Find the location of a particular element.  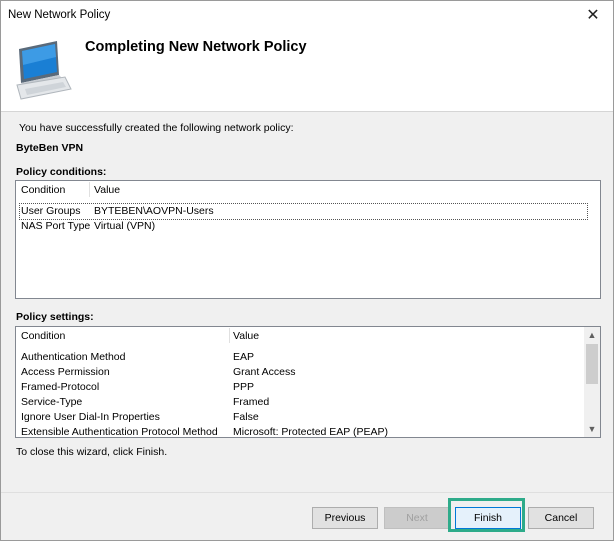

table-row: Ignore User Dial-In Properties False is located at coordinates (300, 417).